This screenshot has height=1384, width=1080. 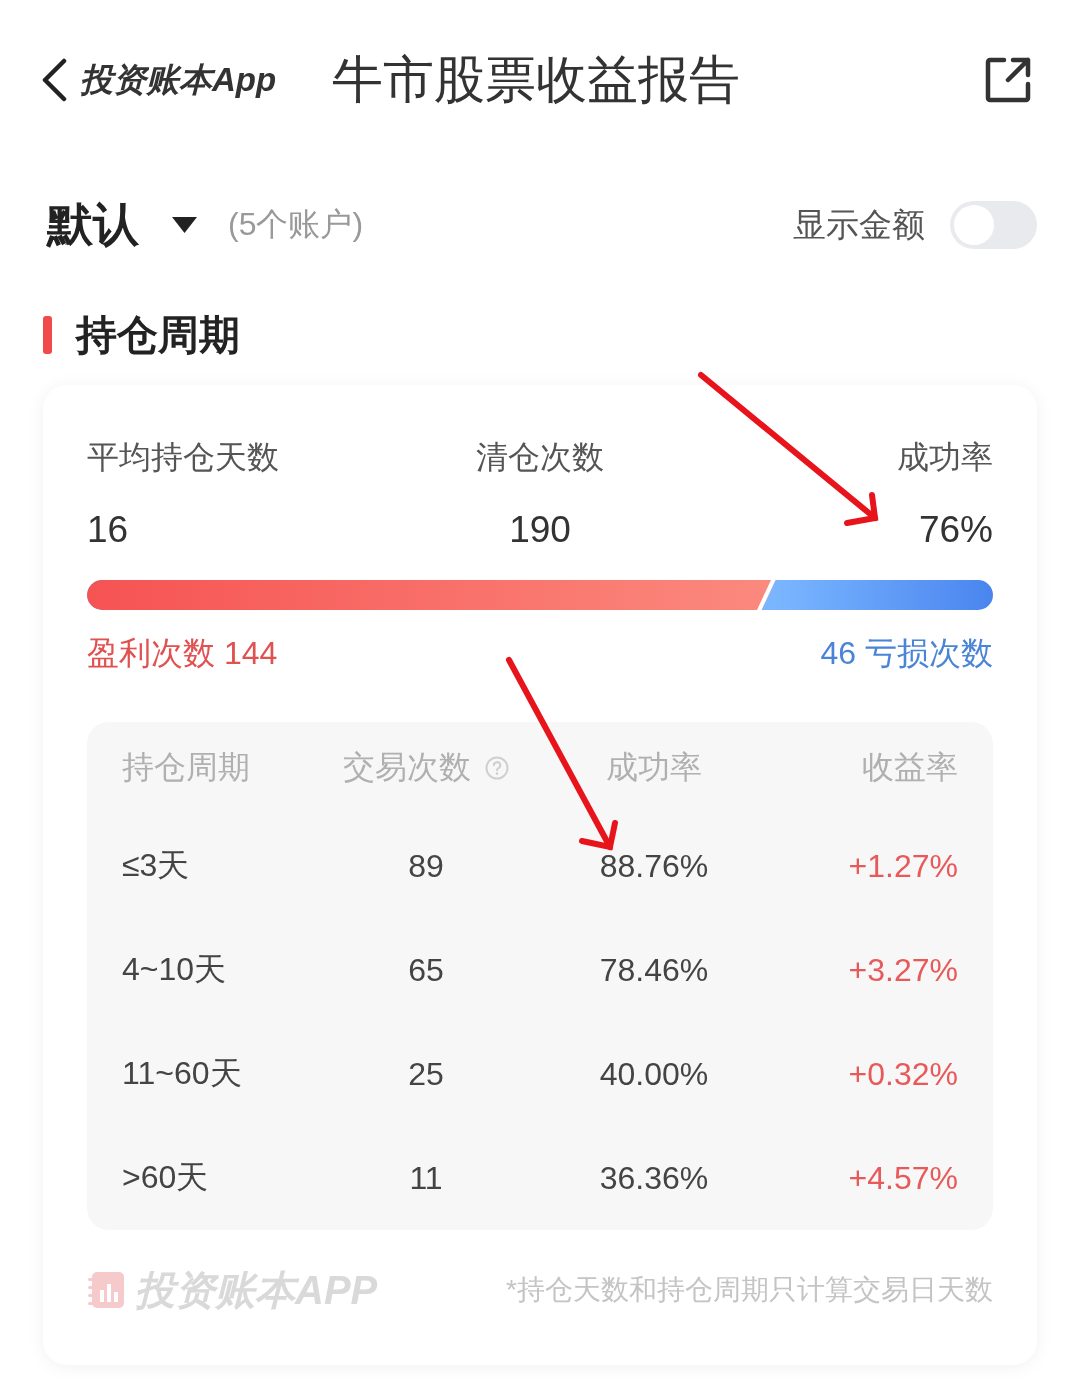 I want to click on page-title: 牛市股票收益报告, so click(x=536, y=80).